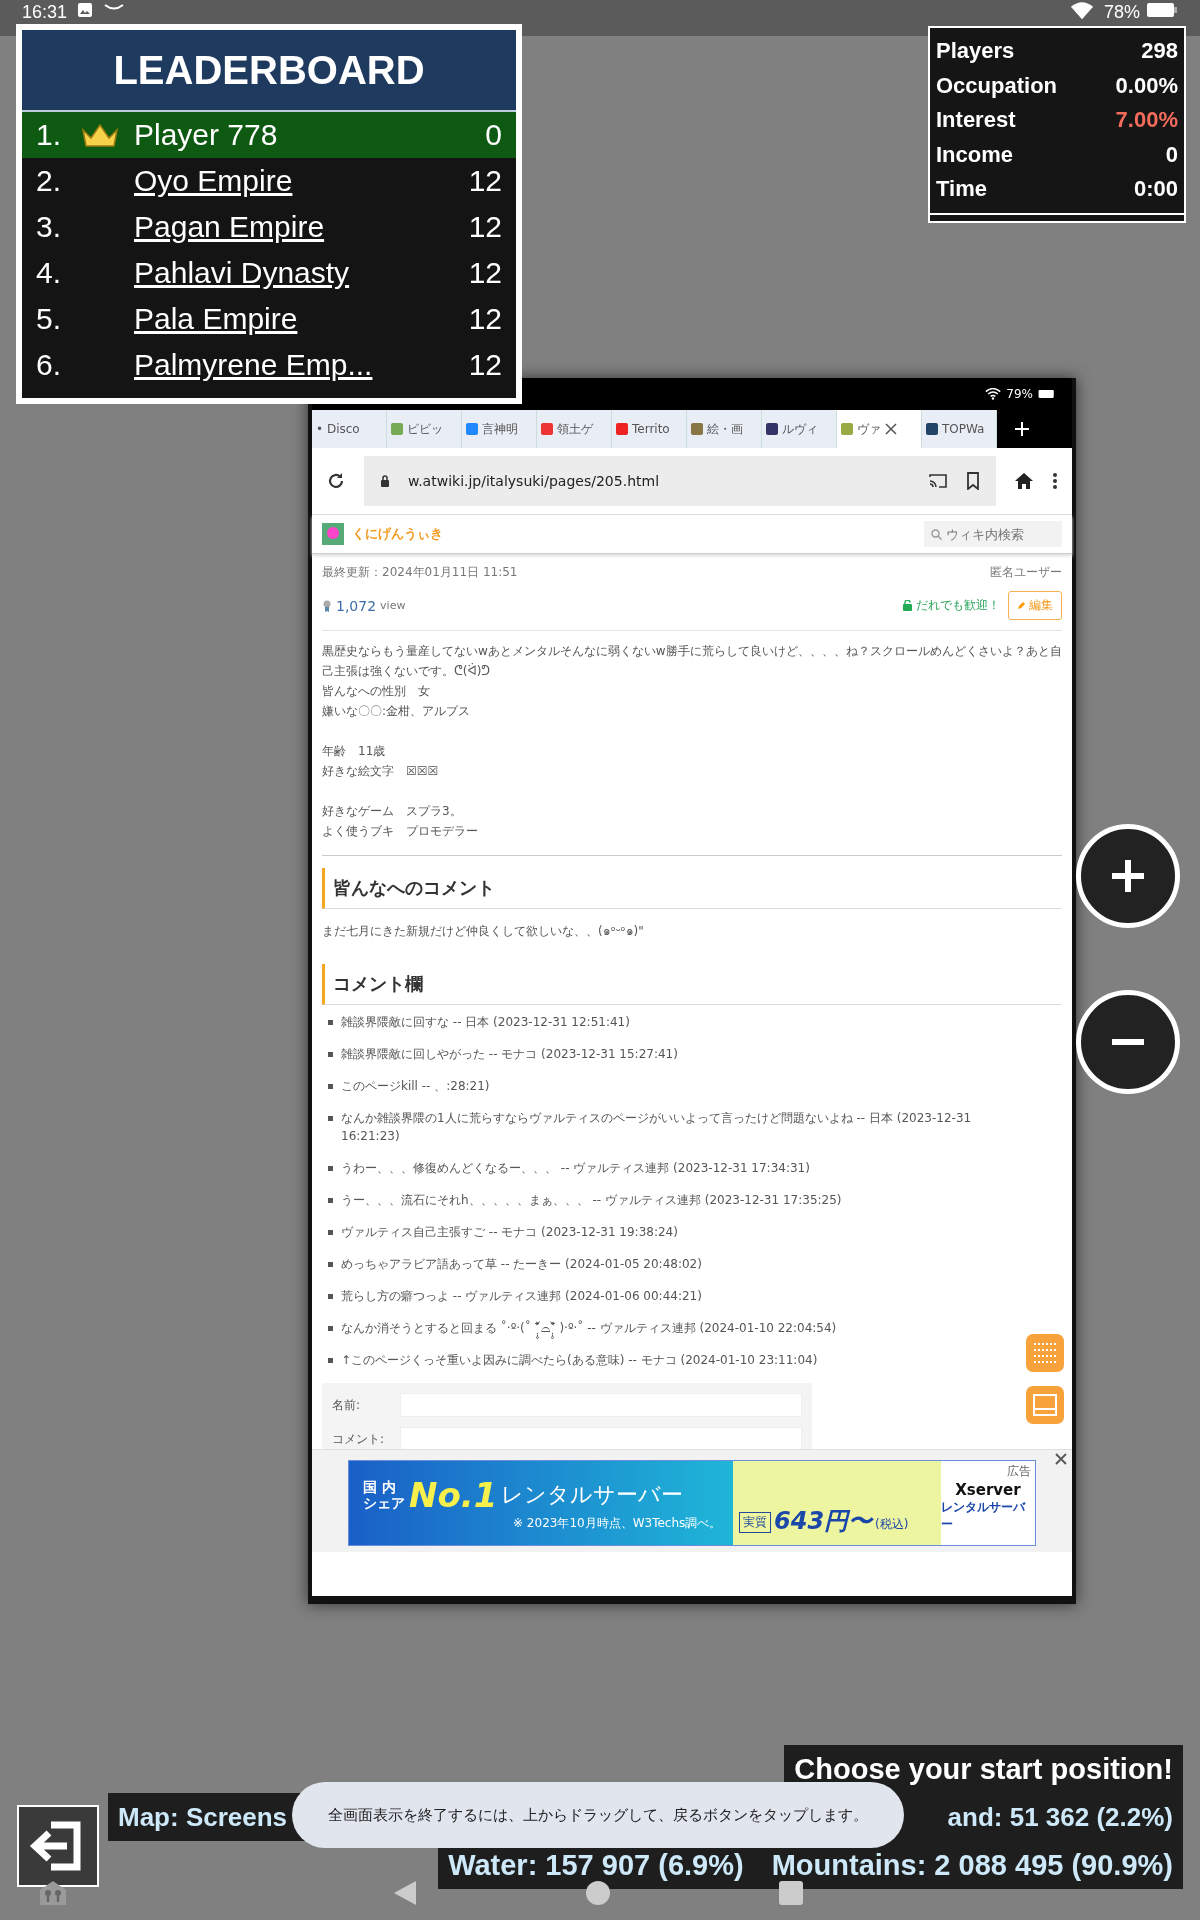  Describe the element at coordinates (376, 691) in the screenshot. I see `profile-text: 皆んなへの性別 女` at that location.